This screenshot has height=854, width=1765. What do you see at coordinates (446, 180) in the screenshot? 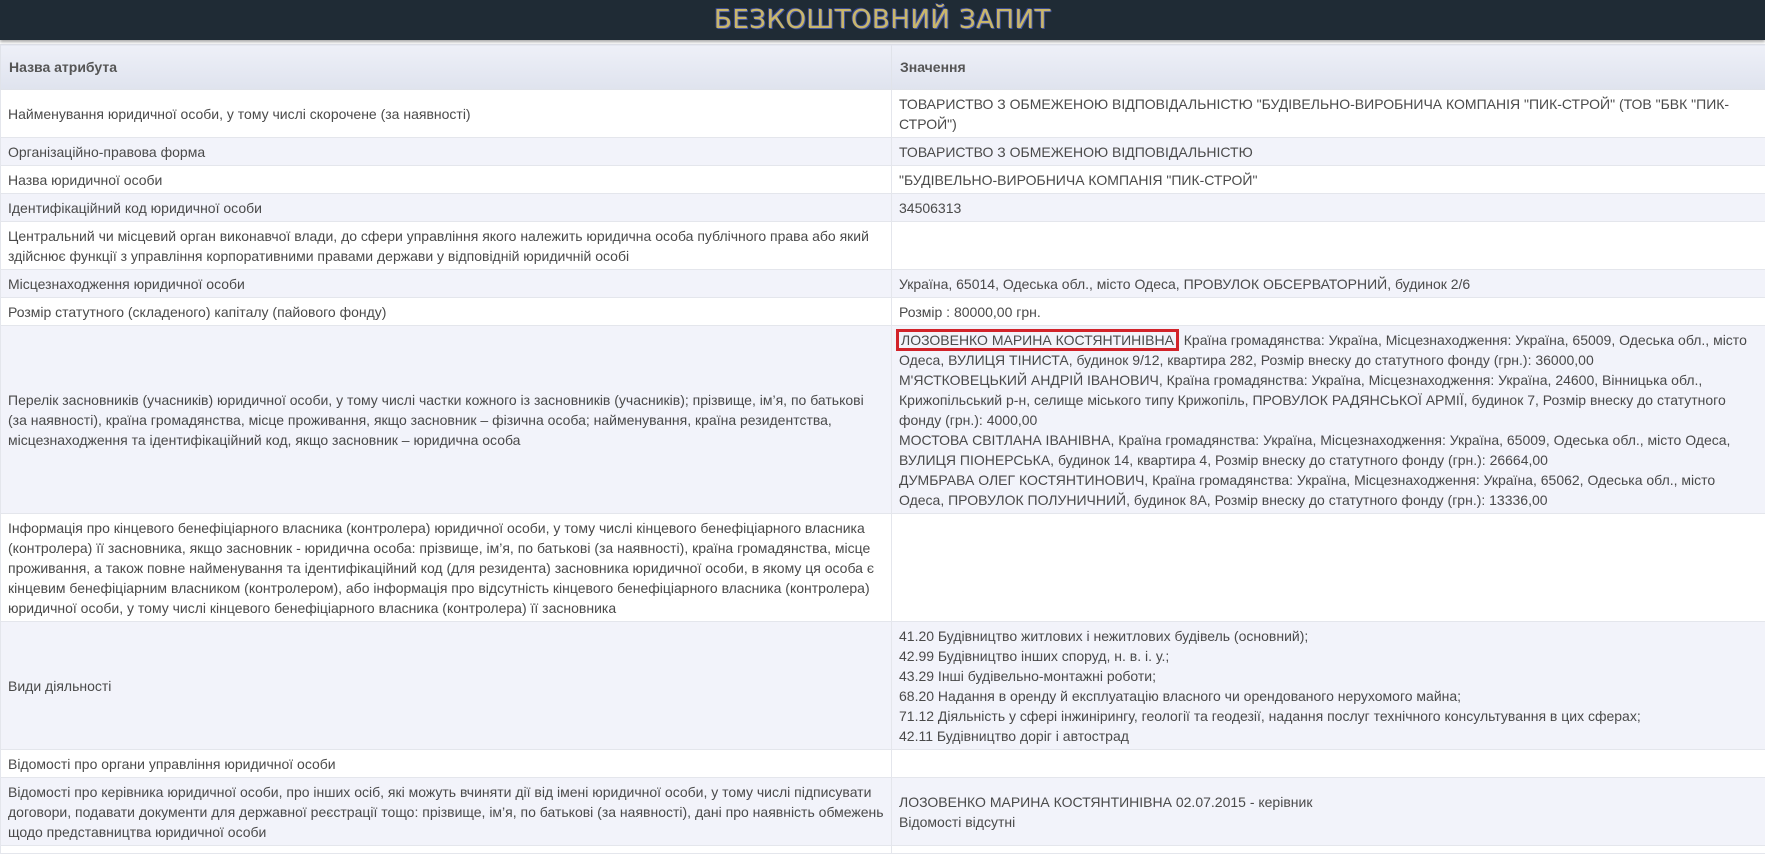
I see `attribute-cell: Назва юридичної особи` at bounding box center [446, 180].